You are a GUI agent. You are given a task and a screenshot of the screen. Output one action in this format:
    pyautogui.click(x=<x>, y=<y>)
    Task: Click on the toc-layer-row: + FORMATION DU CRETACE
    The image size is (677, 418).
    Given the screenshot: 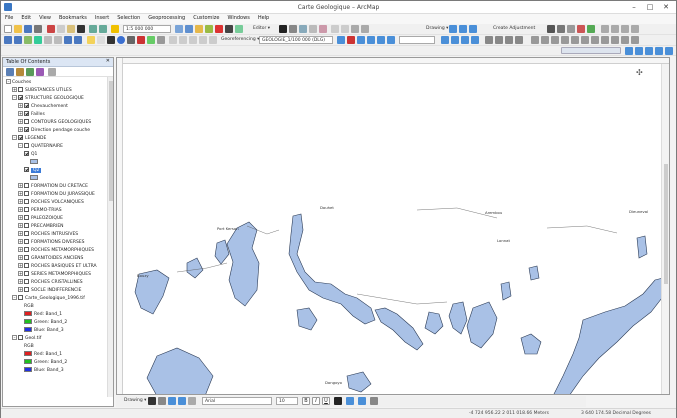 What is the action you would take?
    pyautogui.click(x=53, y=186)
    